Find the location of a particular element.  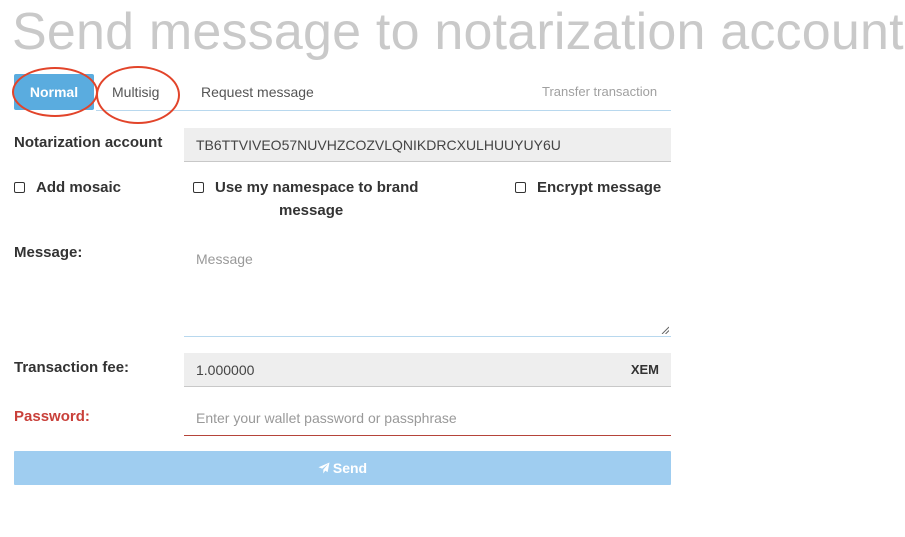

namespace-label-line1: Use my namespace to brand is located at coordinates (317, 187).